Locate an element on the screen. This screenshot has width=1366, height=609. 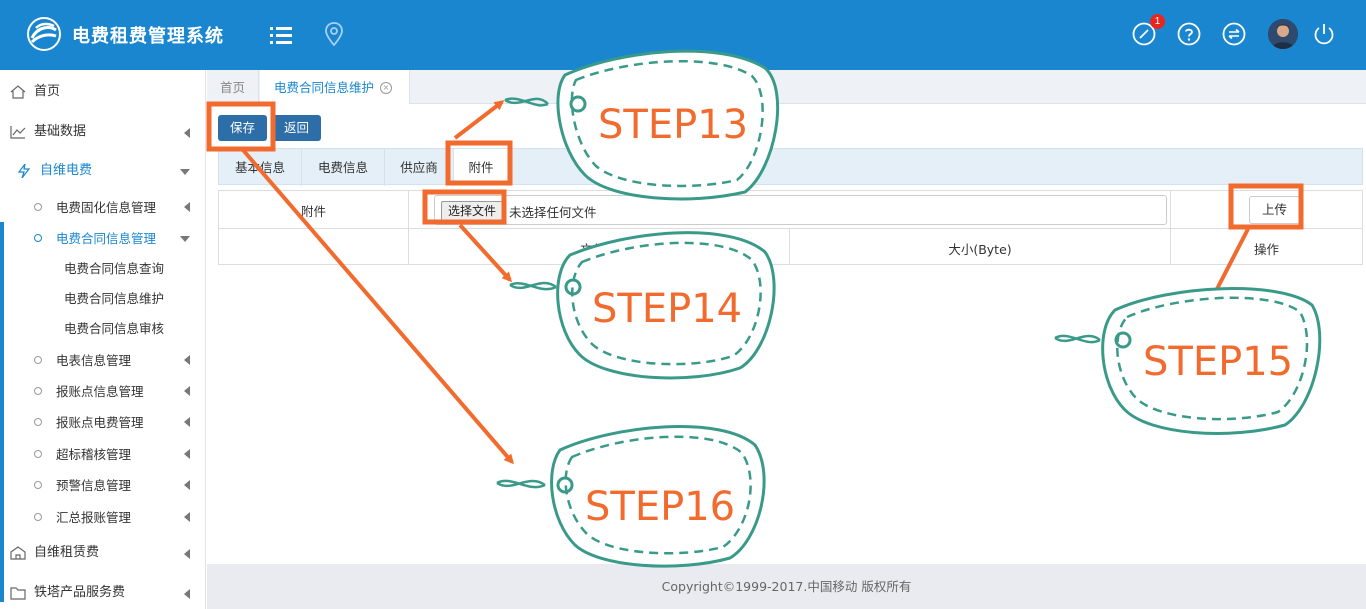
sidebar-subitem-label: 电费固化信息管理 is located at coordinates (106, 207).